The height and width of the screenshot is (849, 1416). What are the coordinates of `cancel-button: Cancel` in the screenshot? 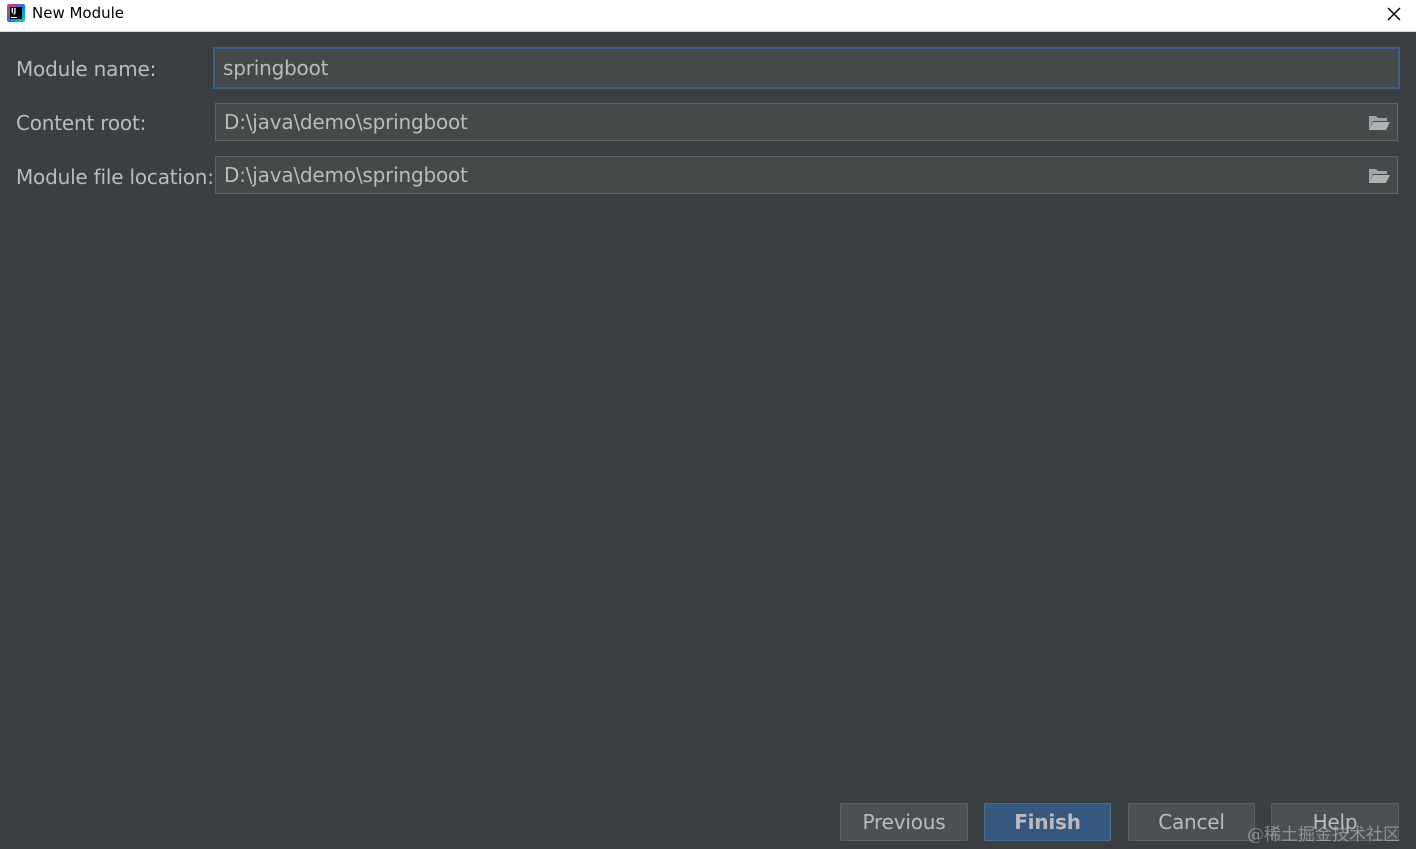 It's located at (1191, 822).